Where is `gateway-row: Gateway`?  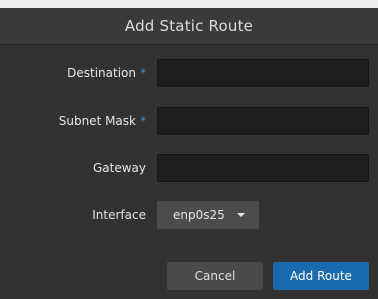
gateway-row: Gateway is located at coordinates (189, 168).